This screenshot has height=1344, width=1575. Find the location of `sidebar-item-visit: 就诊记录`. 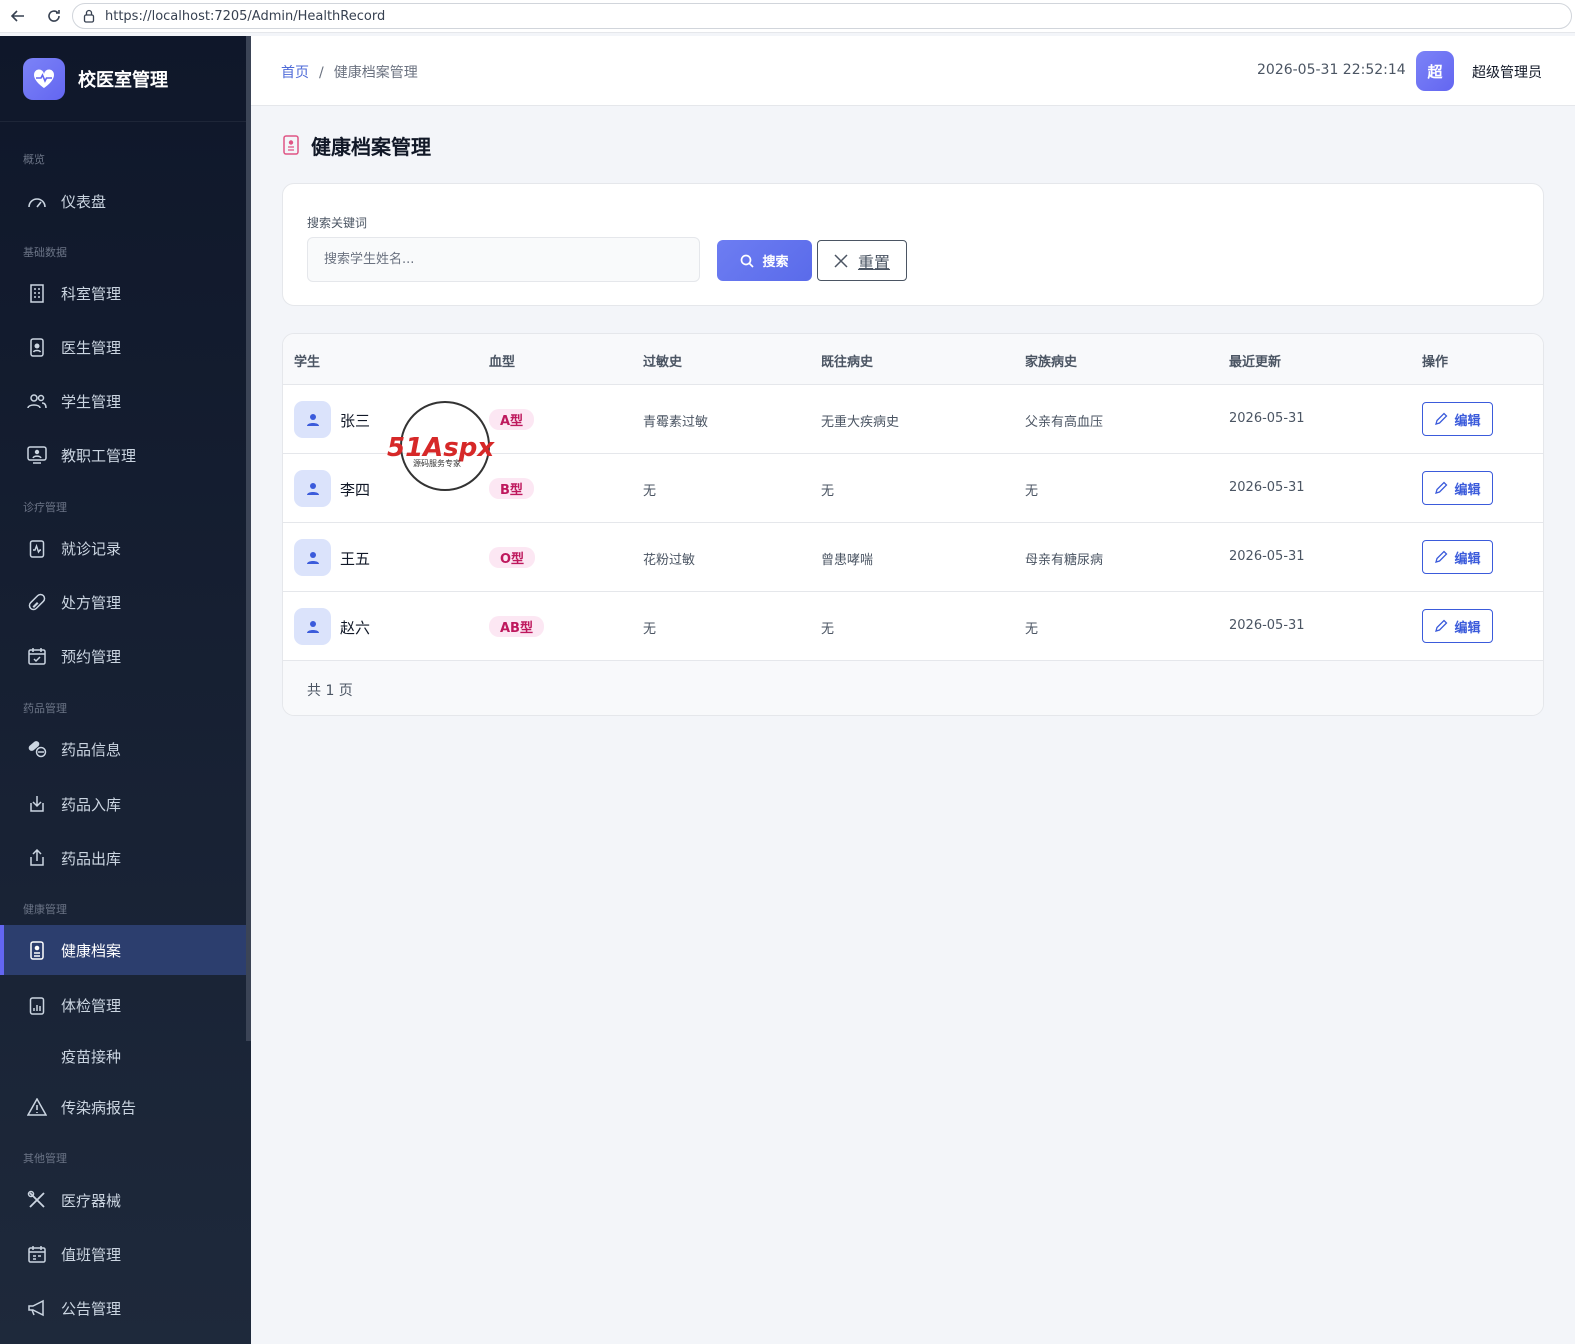

sidebar-item-visit: 就诊记录 is located at coordinates (123, 548).